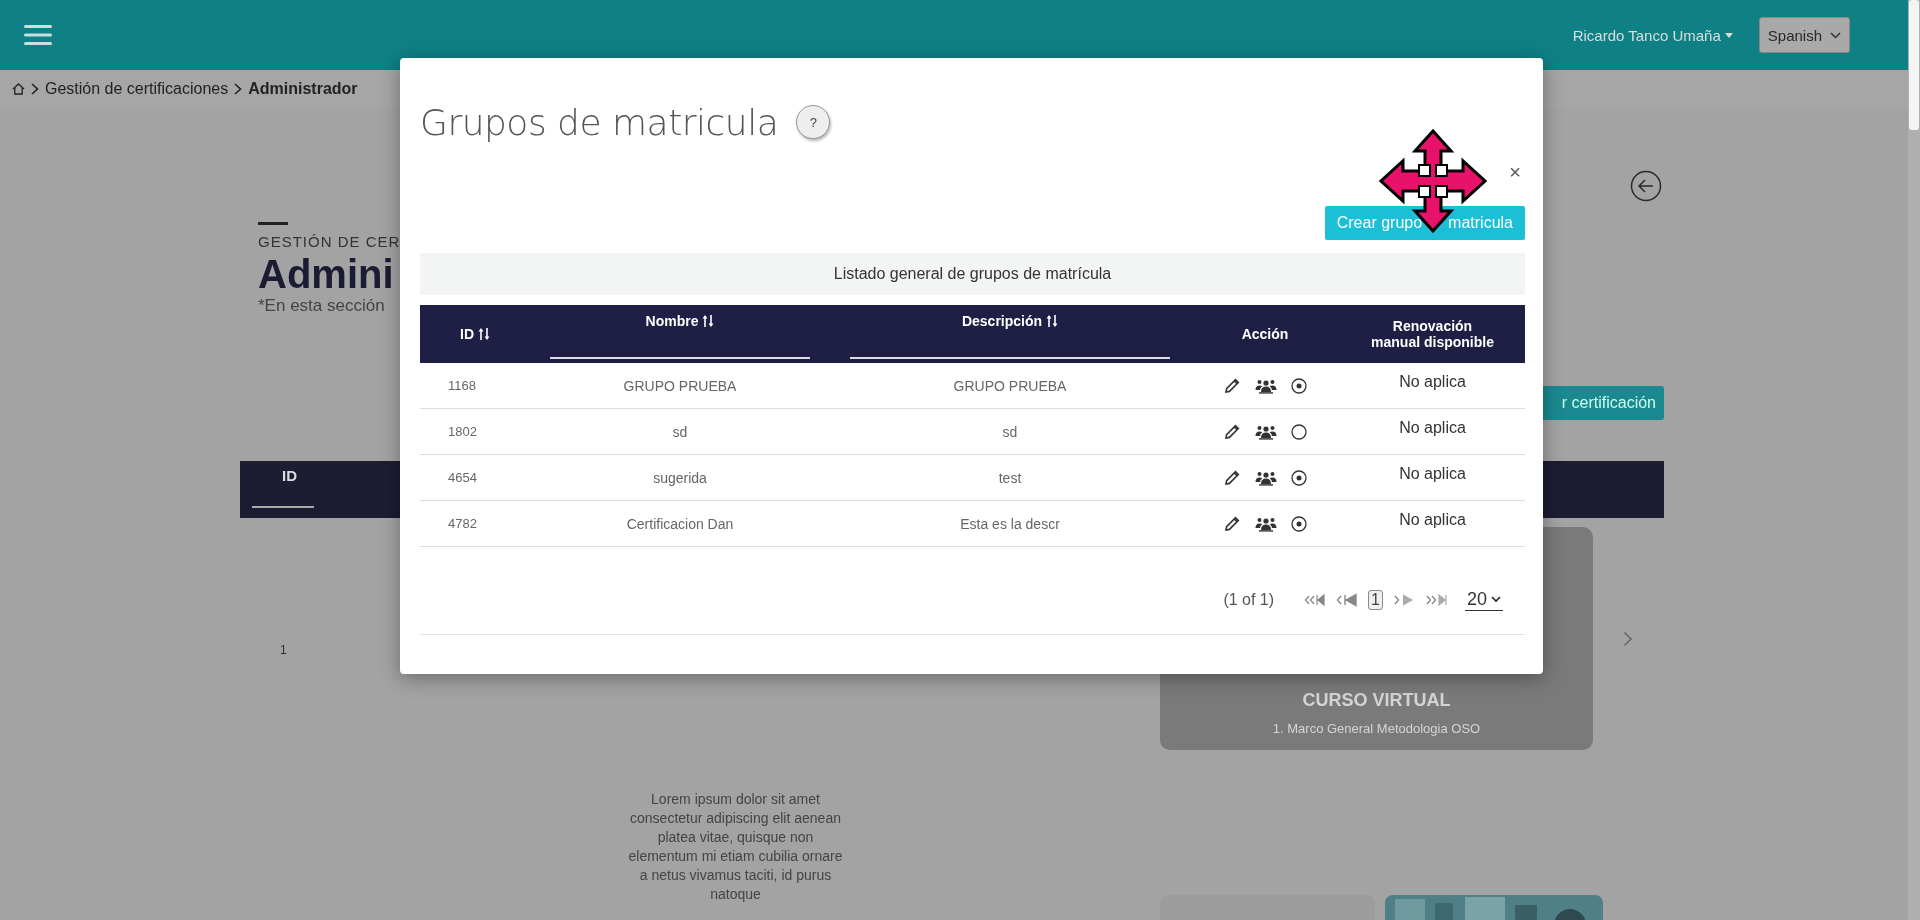 The height and width of the screenshot is (920, 1920). What do you see at coordinates (462, 524) in the screenshot?
I see `table-cell-text: 4782` at bounding box center [462, 524].